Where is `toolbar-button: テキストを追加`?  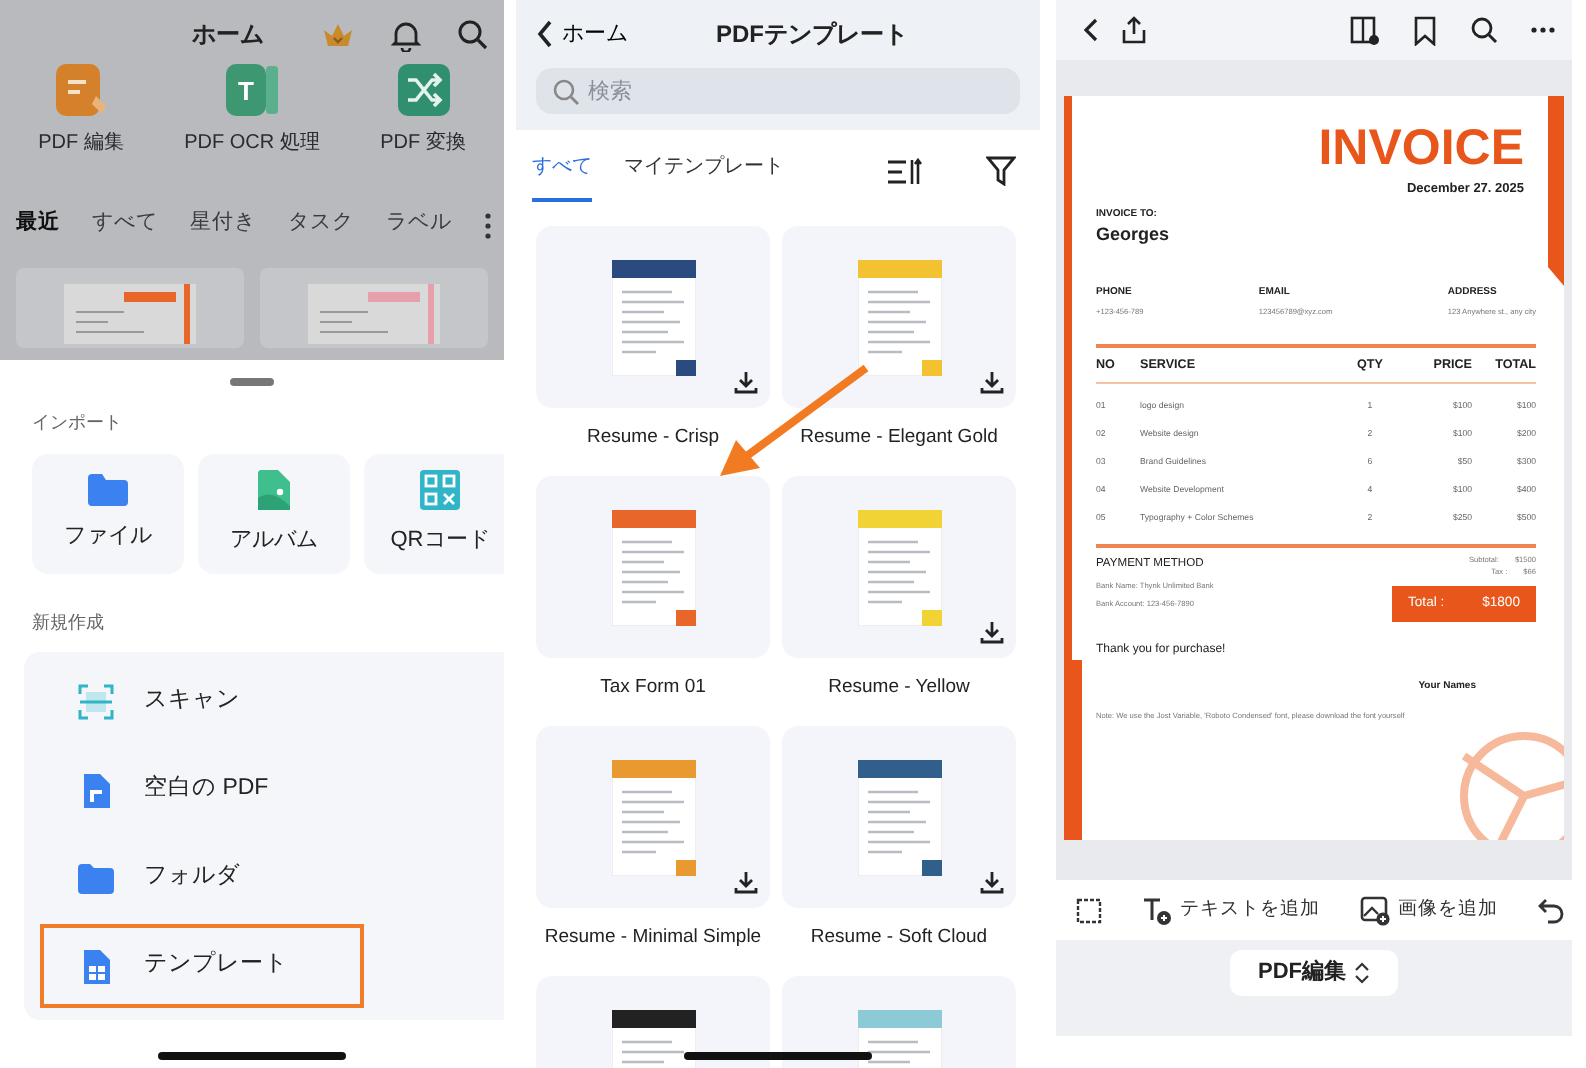 toolbar-button: テキストを追加 is located at coordinates (1231, 910).